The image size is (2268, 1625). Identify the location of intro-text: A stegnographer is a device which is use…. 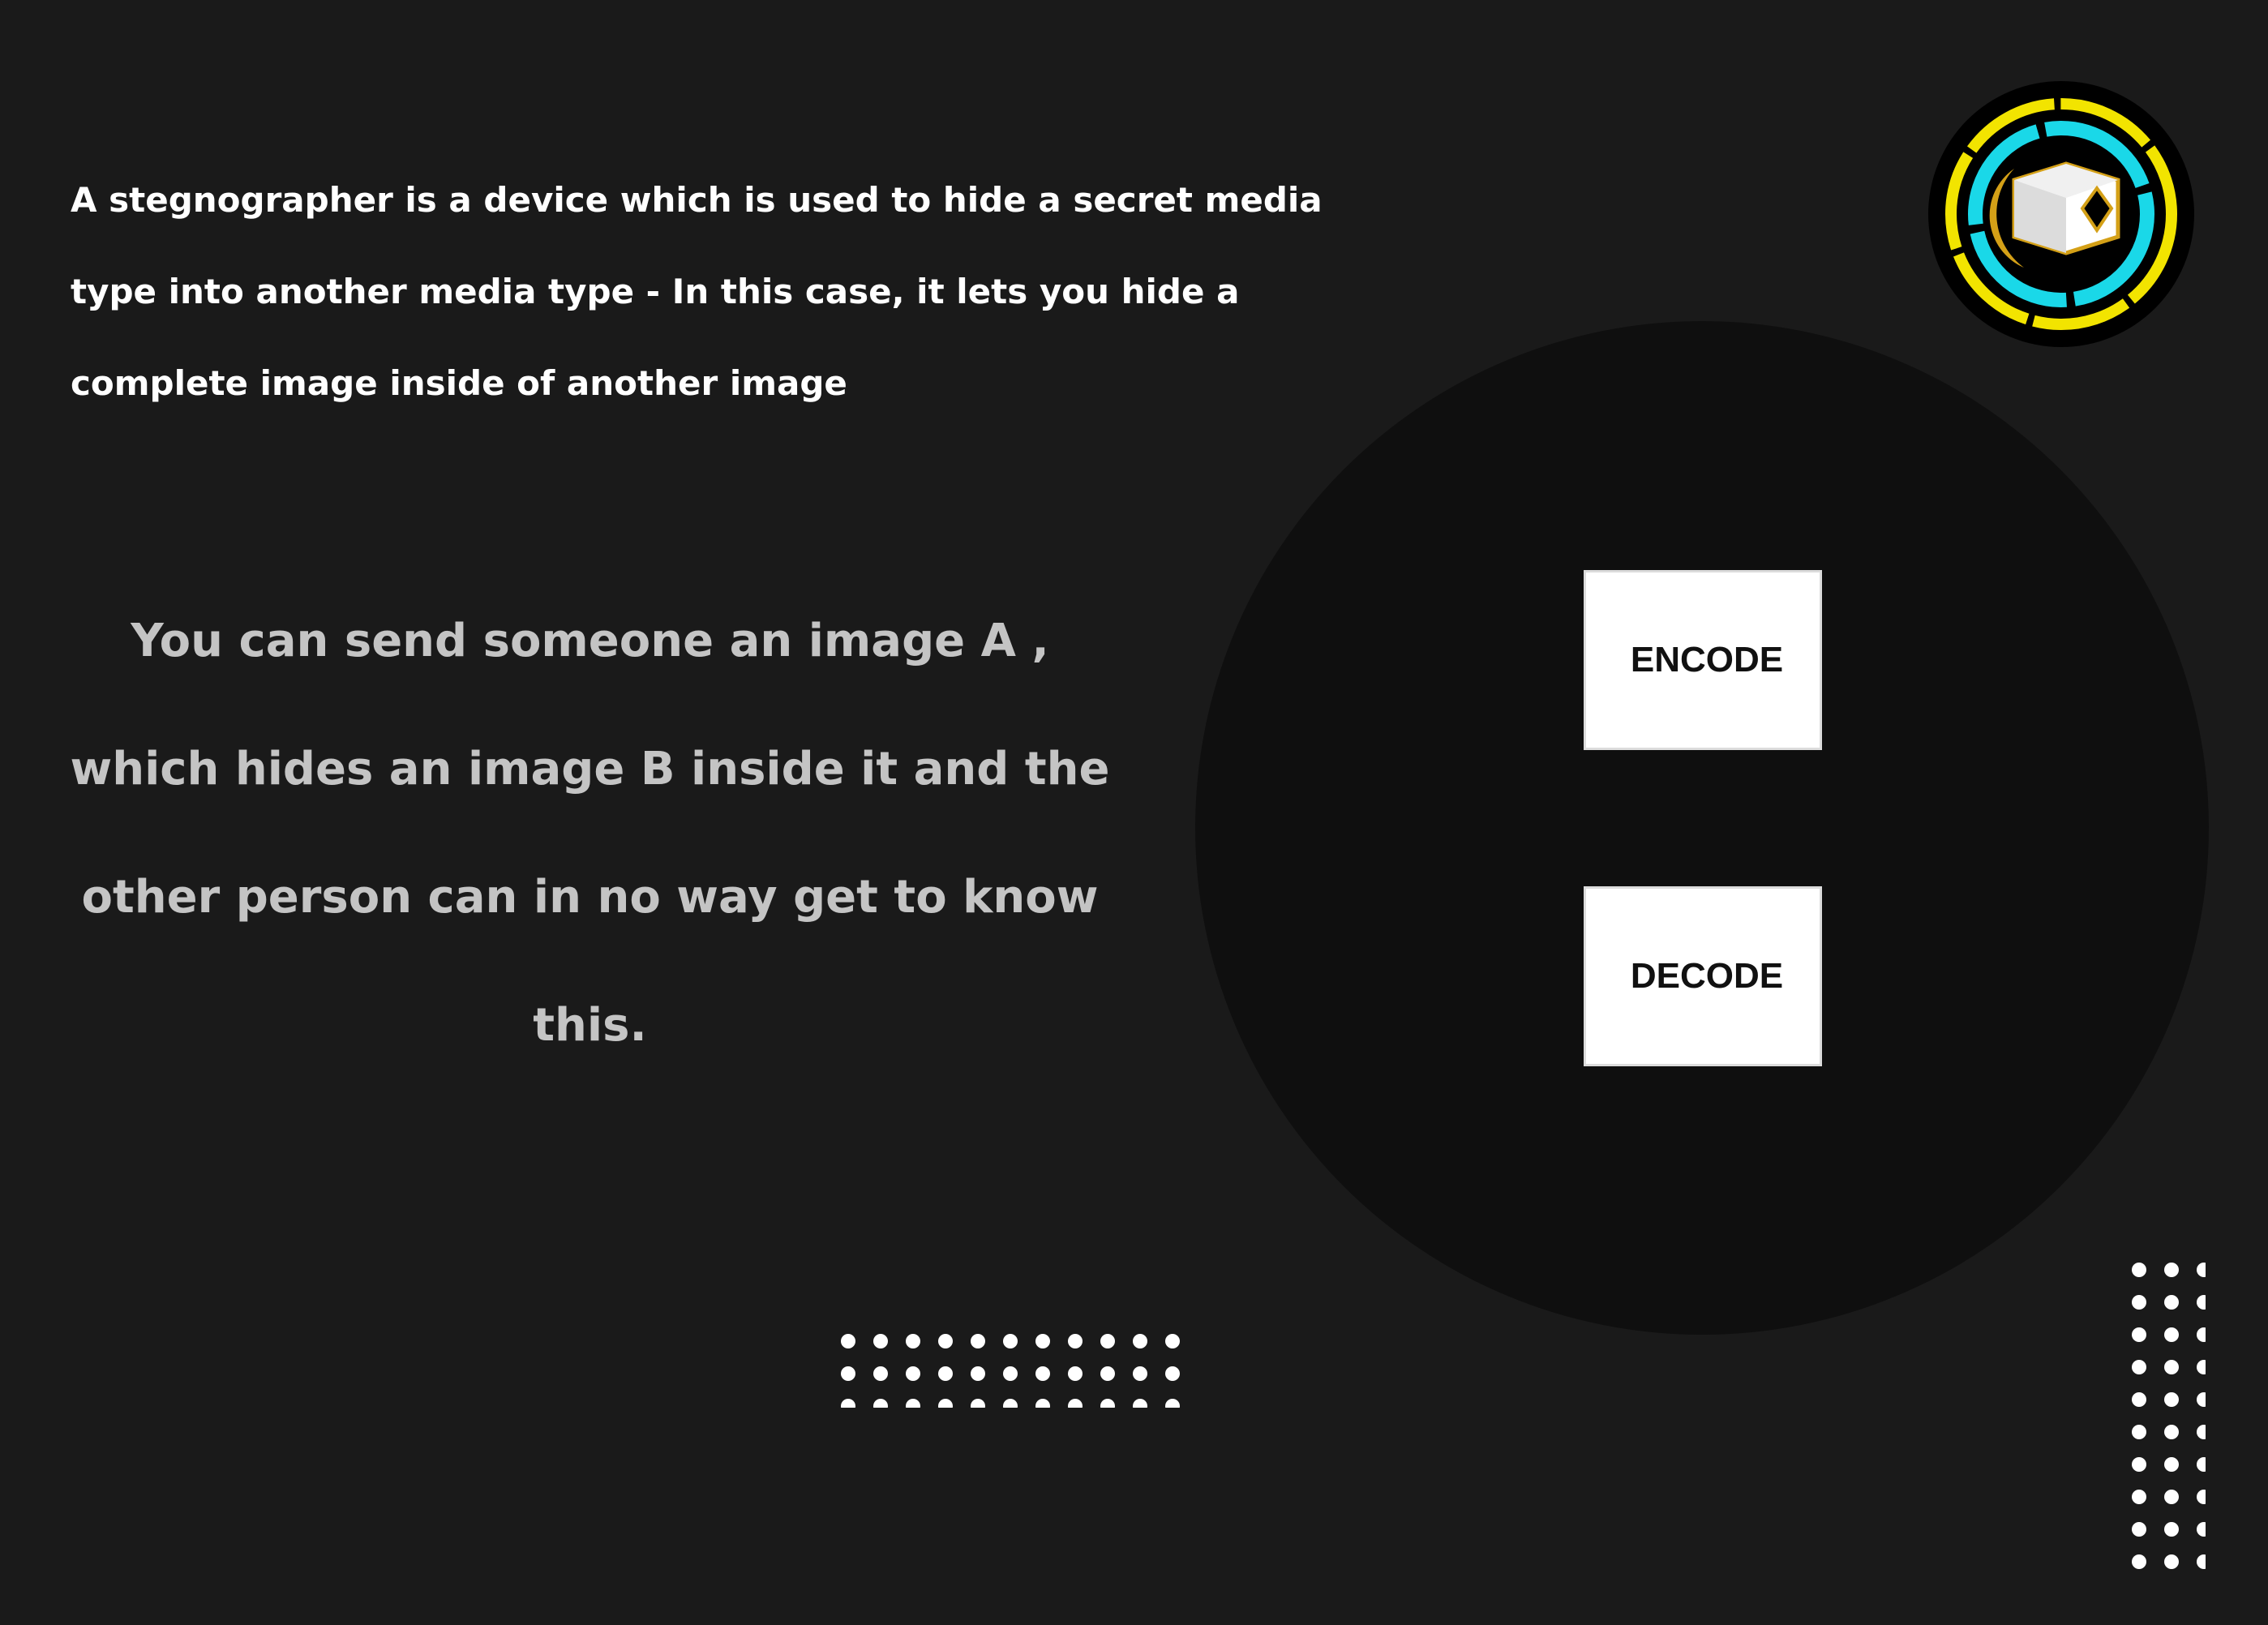
(697, 291).